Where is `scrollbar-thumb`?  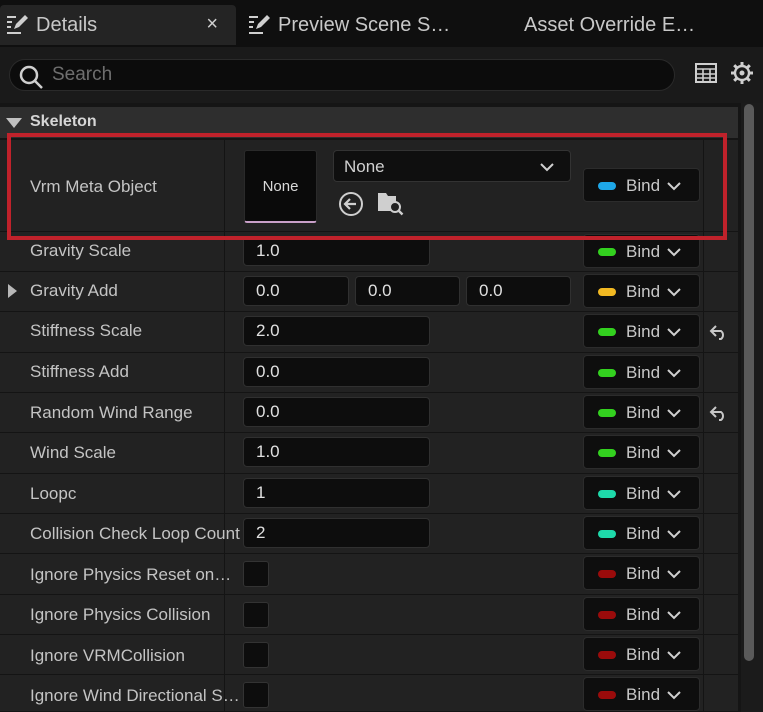
scrollbar-thumb is located at coordinates (749, 382).